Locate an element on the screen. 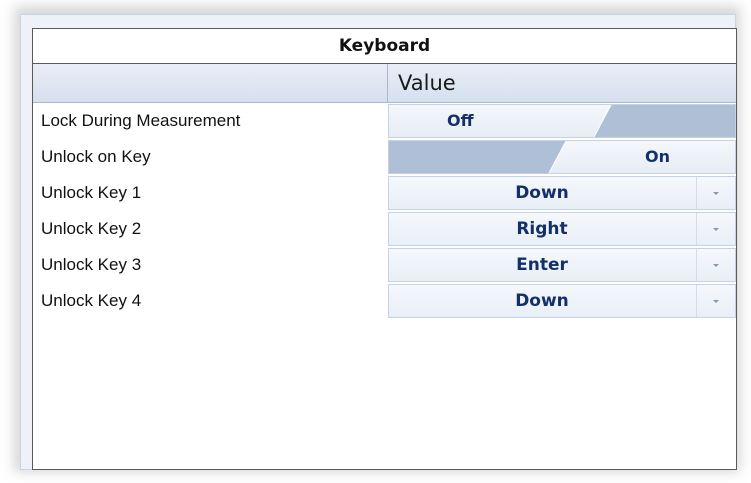 Image resolution: width=751 pixels, height=483 pixels. grid-header-row: Value is located at coordinates (384, 83).